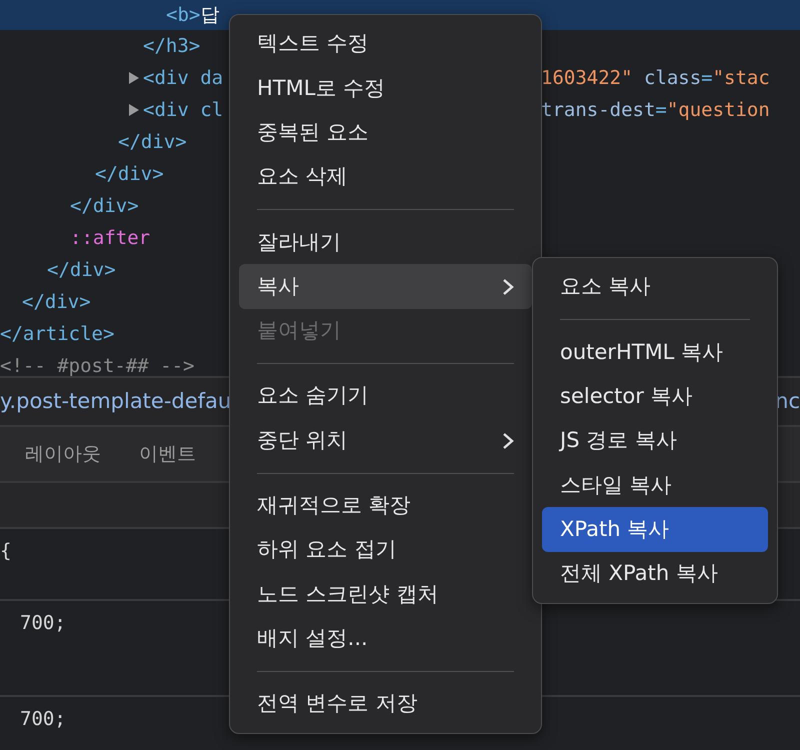 Image resolution: width=800 pixels, height=750 pixels. What do you see at coordinates (171, 46) in the screenshot?
I see `code-line: </h3>` at bounding box center [171, 46].